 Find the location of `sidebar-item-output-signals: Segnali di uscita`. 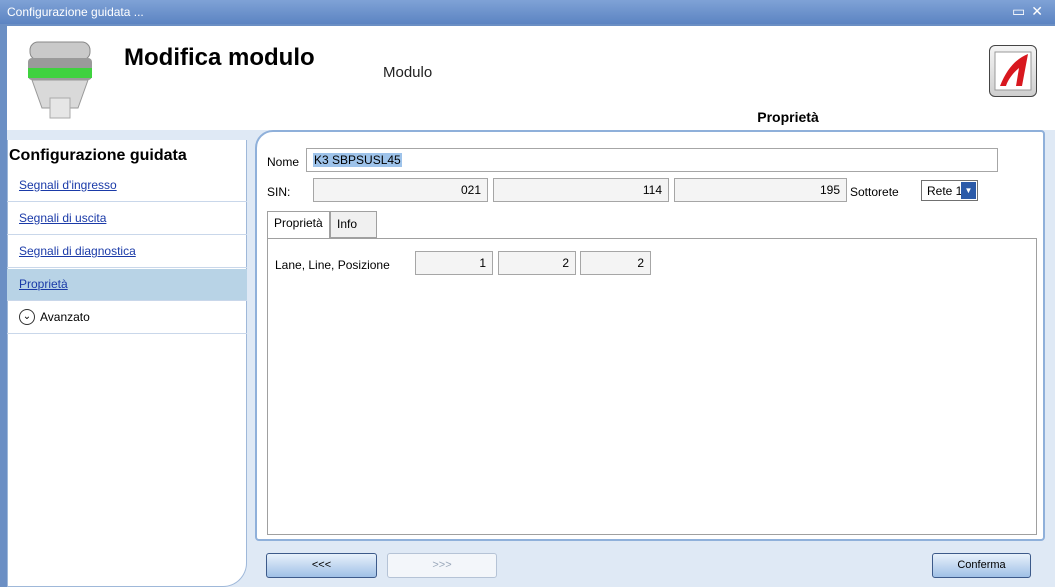

sidebar-item-output-signals: Segnali di uscita is located at coordinates (127, 219).